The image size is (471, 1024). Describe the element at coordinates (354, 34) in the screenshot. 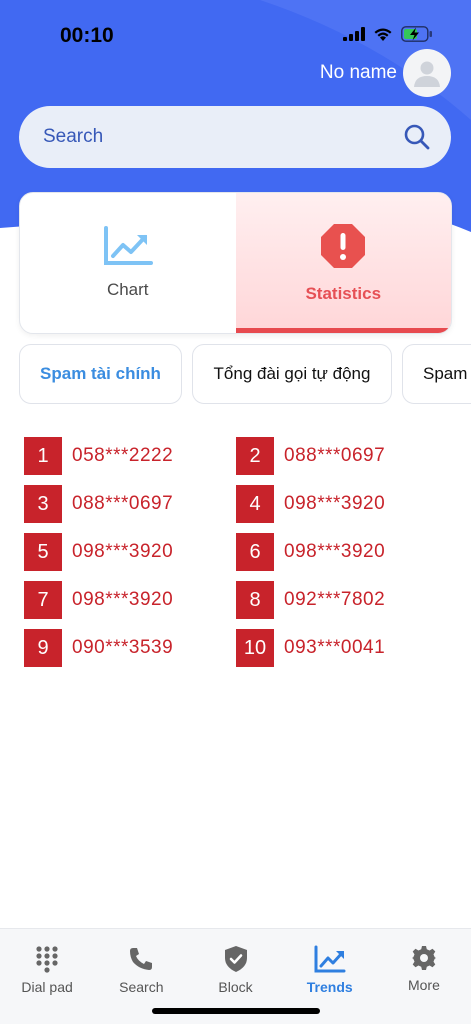

I see `signal-icon` at that location.